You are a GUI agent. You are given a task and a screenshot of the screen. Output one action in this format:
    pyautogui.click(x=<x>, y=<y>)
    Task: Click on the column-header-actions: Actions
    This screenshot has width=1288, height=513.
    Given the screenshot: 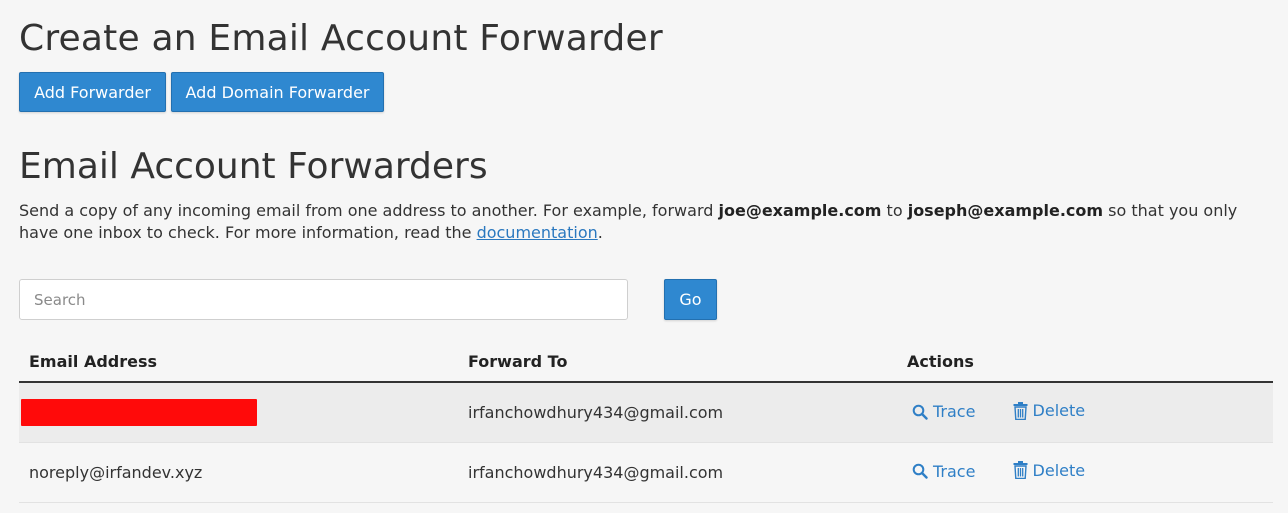 What is the action you would take?
    pyautogui.click(x=1085, y=362)
    